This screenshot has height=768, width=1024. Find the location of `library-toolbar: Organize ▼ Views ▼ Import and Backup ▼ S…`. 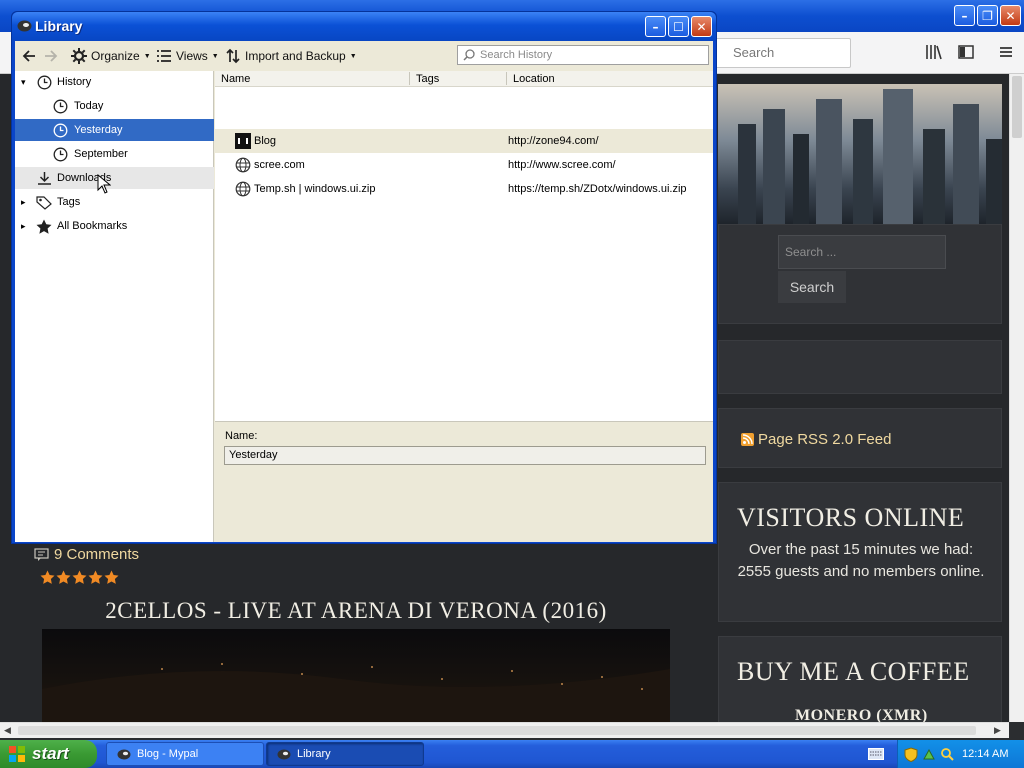

library-toolbar: Organize ▼ Views ▼ Import and Backup ▼ S… is located at coordinates (364, 56).